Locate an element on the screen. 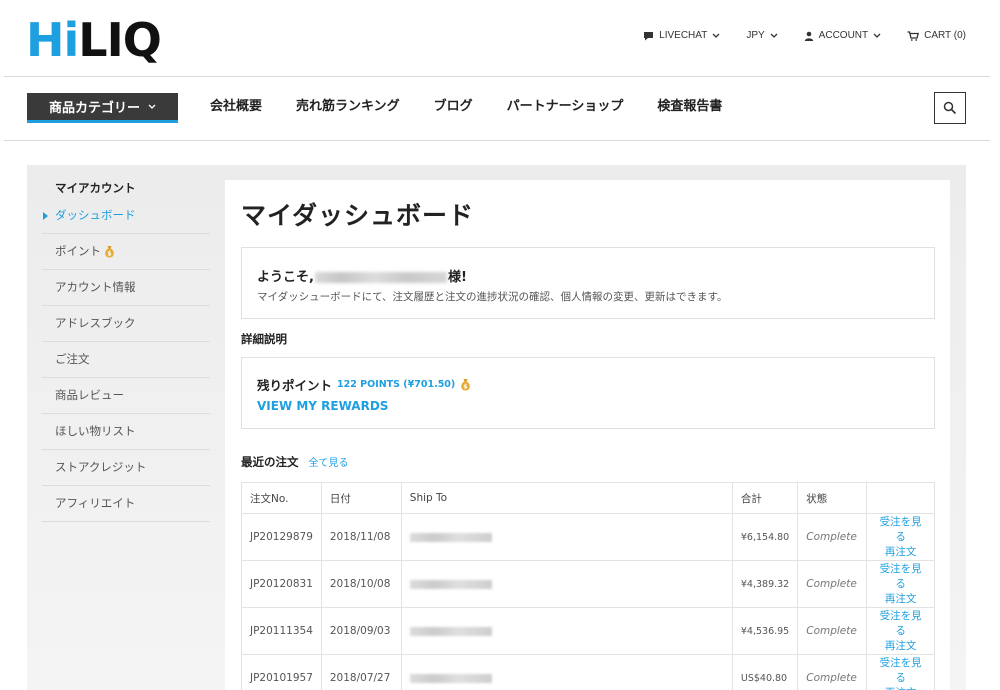  sidebar-item-label: ほしい物リスト is located at coordinates (95, 431).